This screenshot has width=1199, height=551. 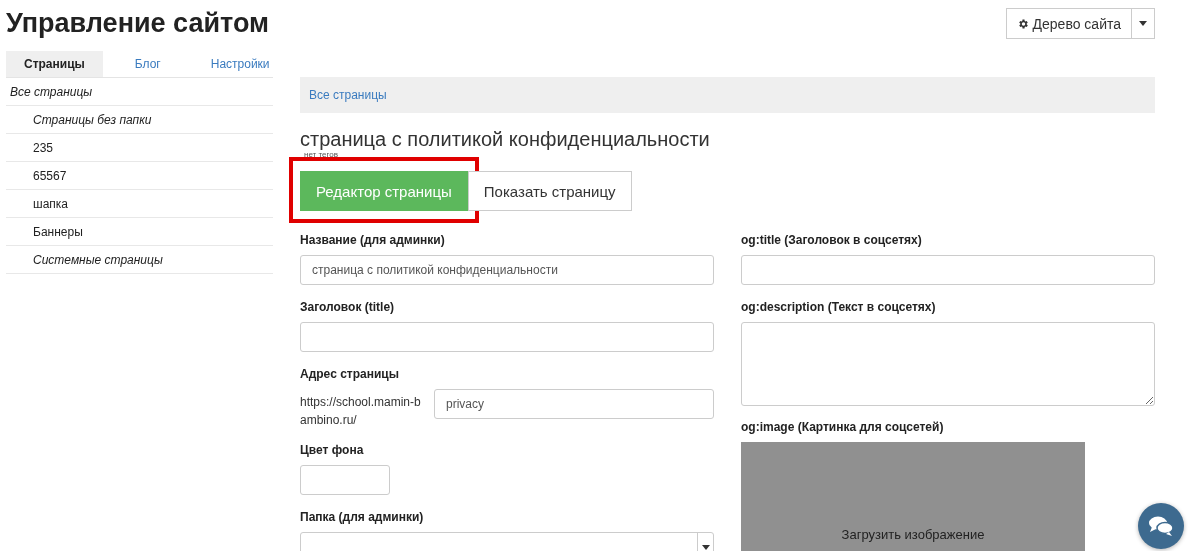 What do you see at coordinates (1068, 23) in the screenshot?
I see `site-tree-button: Дерево сайта` at bounding box center [1068, 23].